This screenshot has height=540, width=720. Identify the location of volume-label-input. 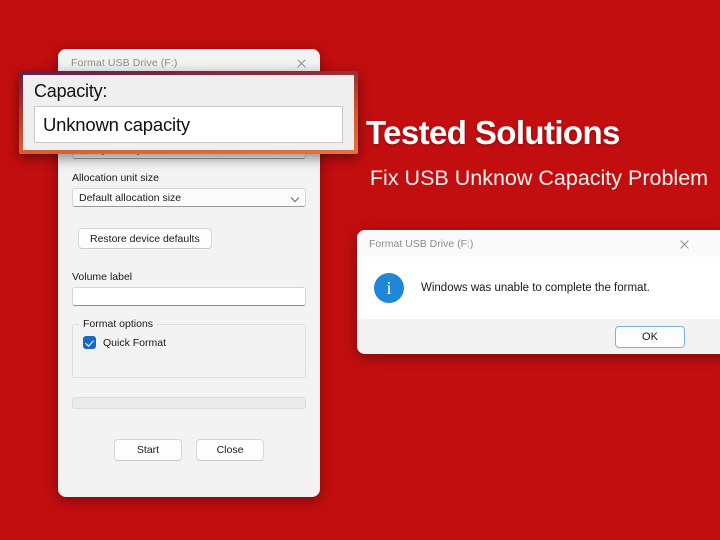
(189, 296).